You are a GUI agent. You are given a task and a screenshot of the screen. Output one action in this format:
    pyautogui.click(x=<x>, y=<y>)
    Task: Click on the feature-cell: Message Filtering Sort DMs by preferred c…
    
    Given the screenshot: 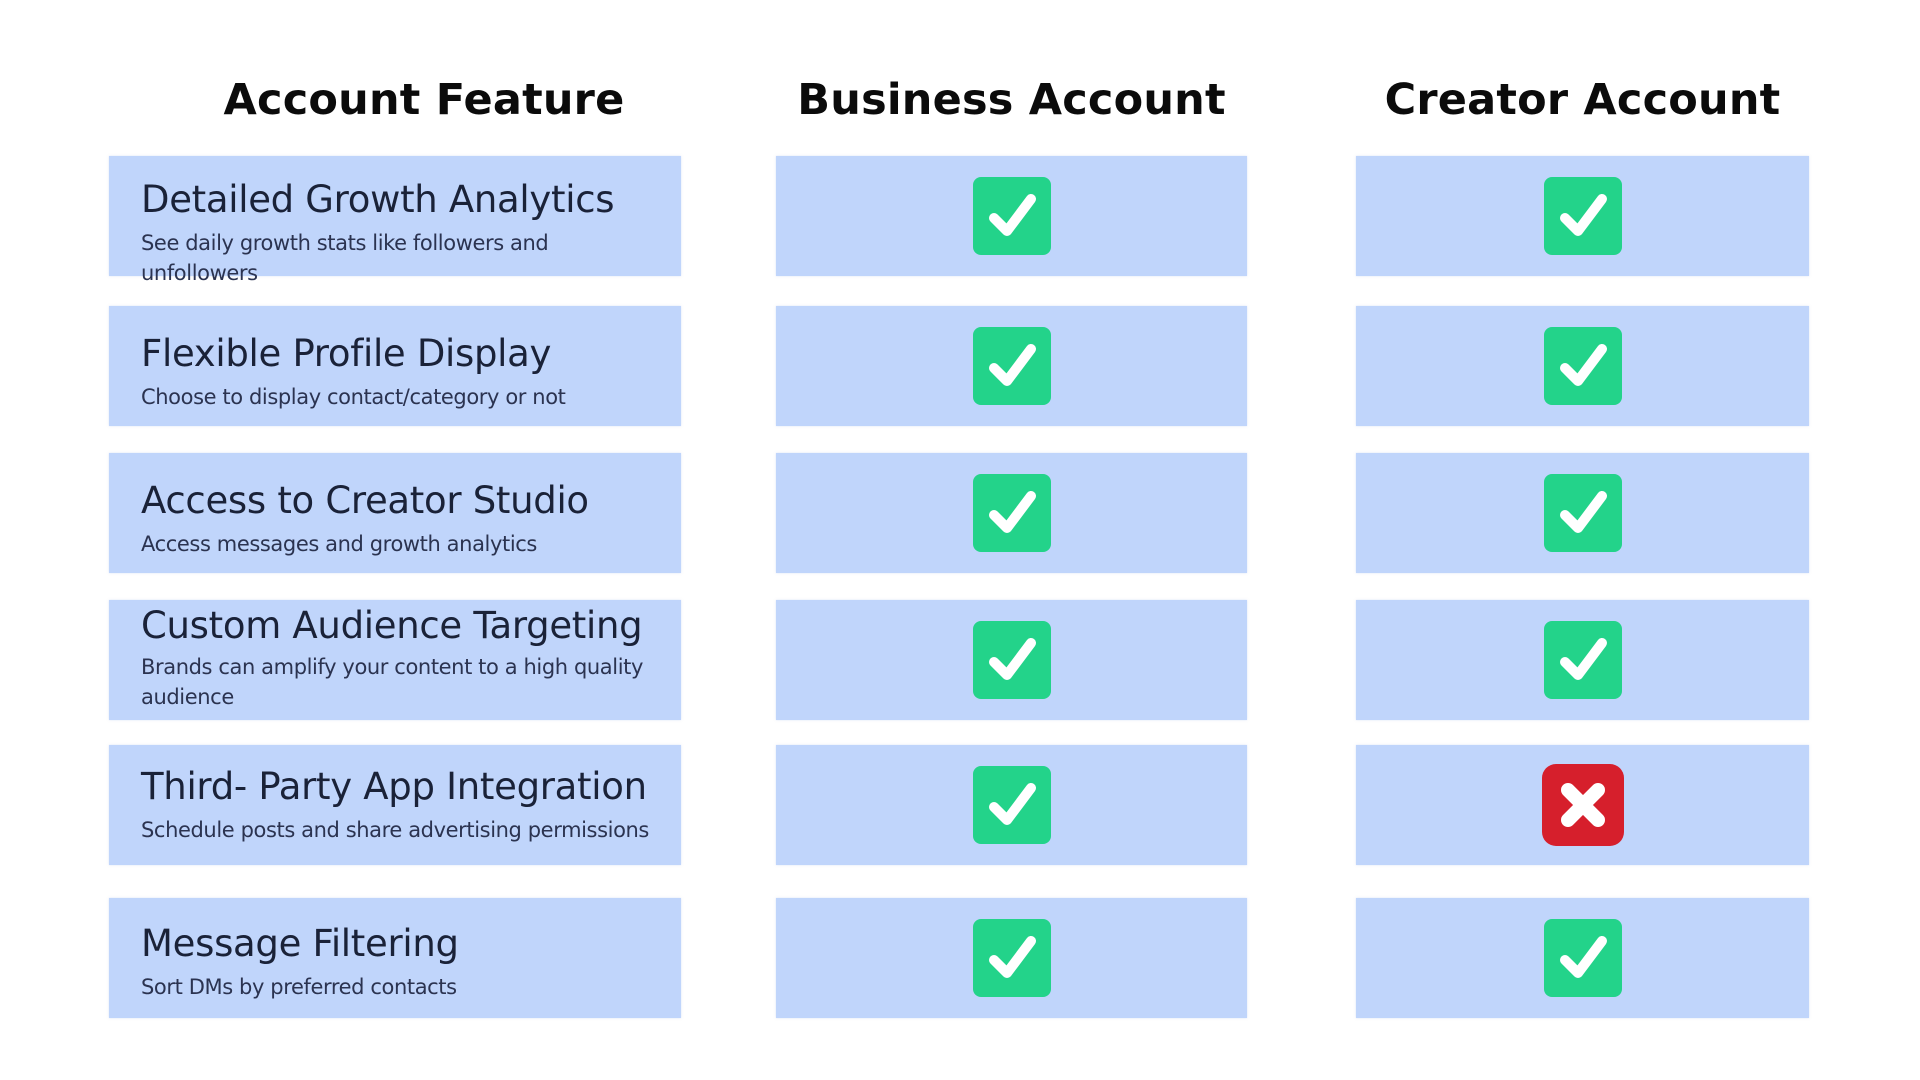 What is the action you would take?
    pyautogui.click(x=395, y=958)
    